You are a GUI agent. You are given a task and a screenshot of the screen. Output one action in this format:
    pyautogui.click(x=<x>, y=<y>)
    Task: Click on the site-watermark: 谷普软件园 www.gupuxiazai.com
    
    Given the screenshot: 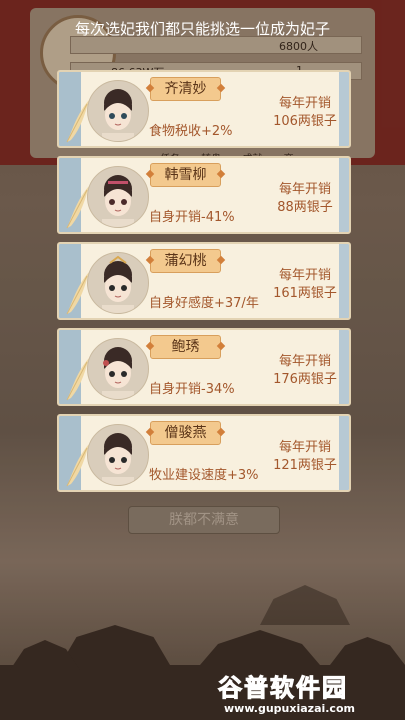 What is the action you would take?
    pyautogui.click(x=309, y=693)
    